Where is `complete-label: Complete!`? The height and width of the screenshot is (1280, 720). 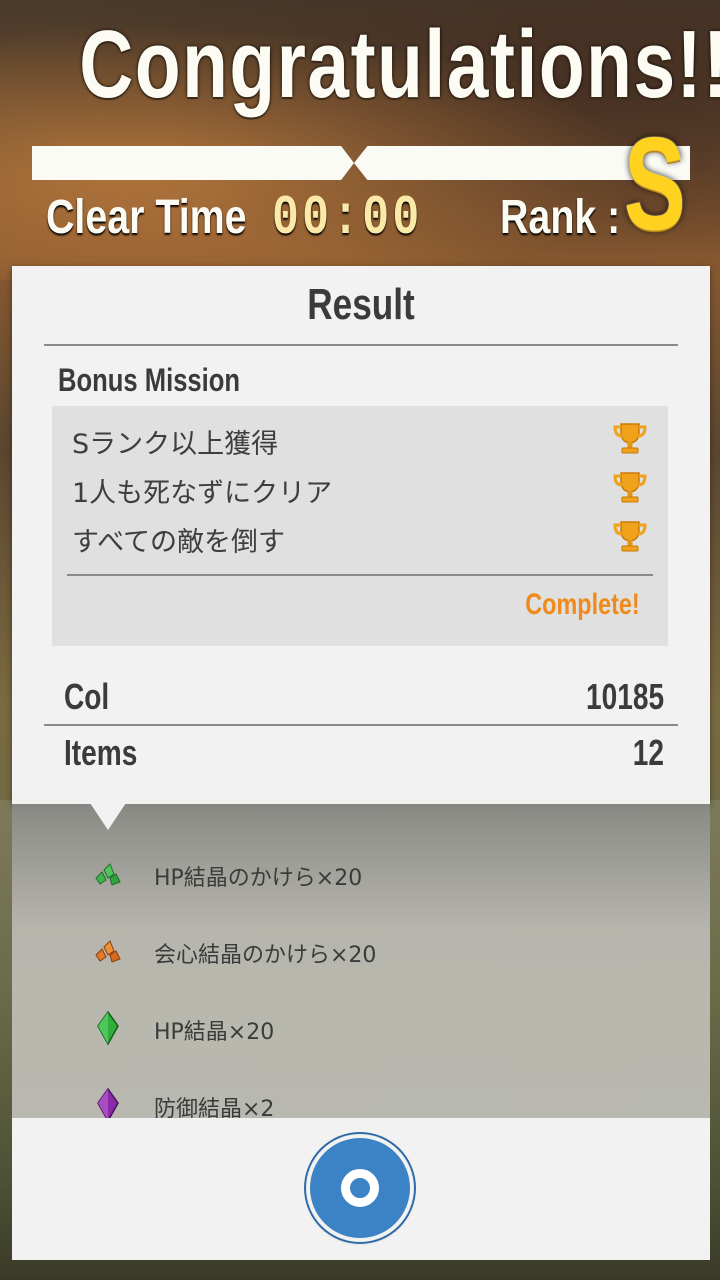 complete-label: Complete! is located at coordinates (582, 604).